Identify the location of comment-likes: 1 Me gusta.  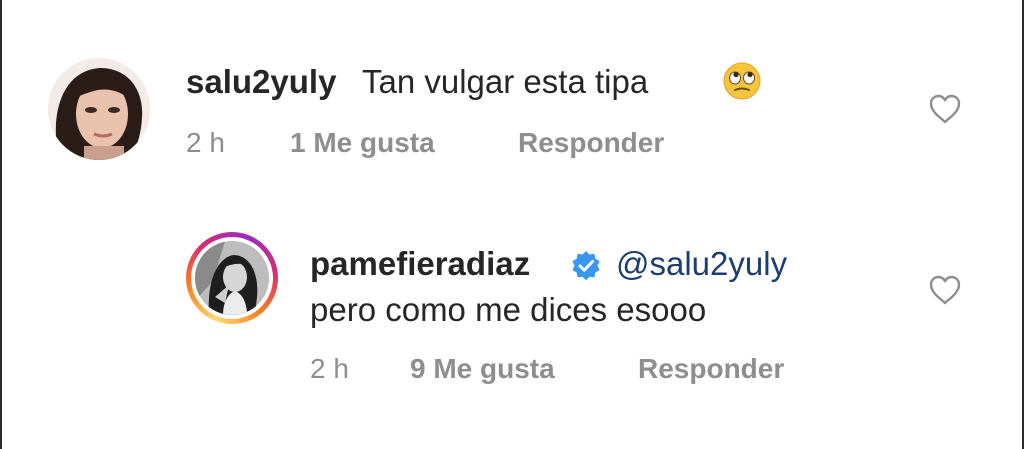
(362, 143).